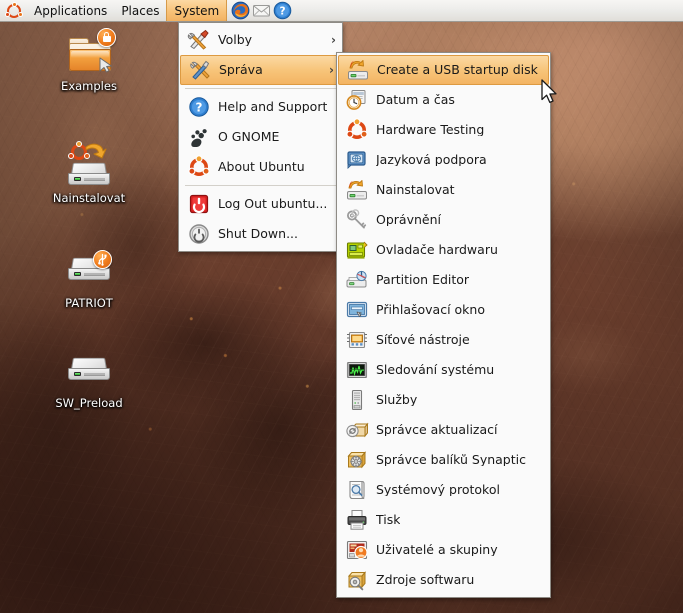 This screenshot has width=683, height=613. Describe the element at coordinates (357, 280) in the screenshot. I see `partition-editor-icon` at that location.